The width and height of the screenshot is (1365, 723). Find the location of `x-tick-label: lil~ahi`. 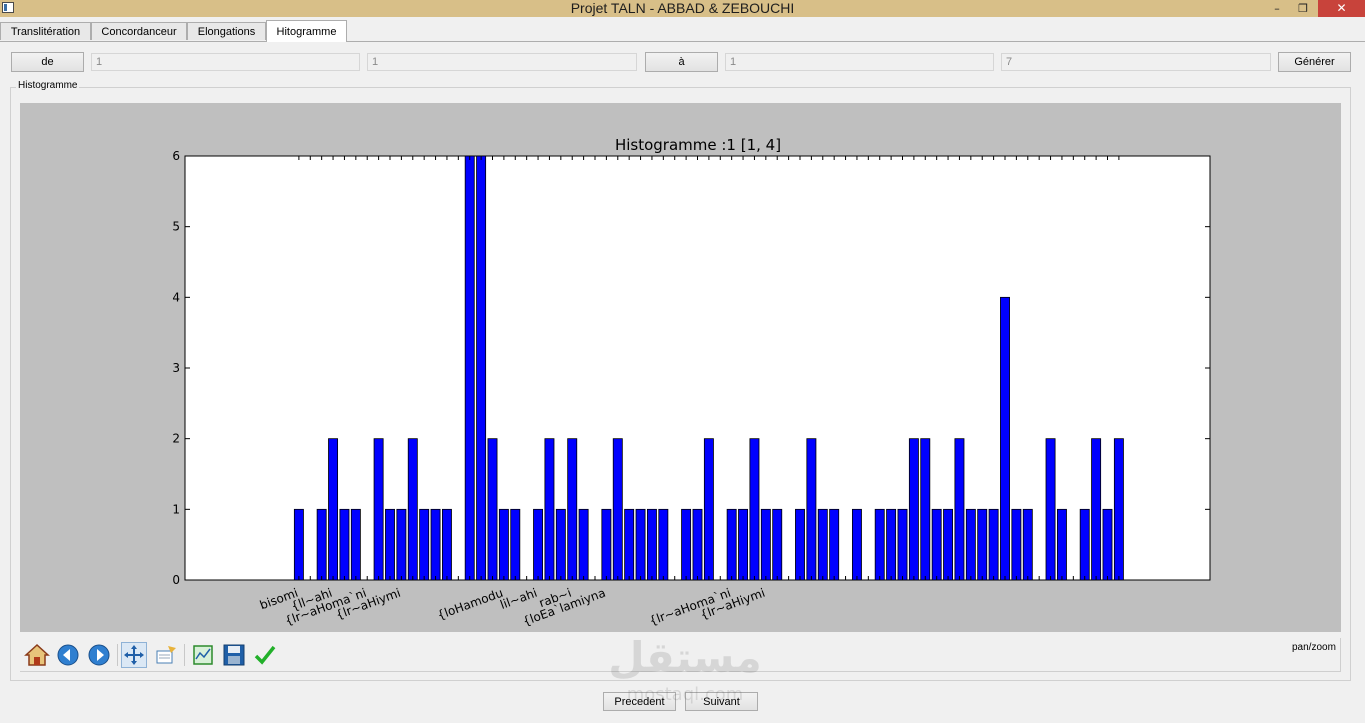

x-tick-label: lil~ahi is located at coordinates (518, 599).